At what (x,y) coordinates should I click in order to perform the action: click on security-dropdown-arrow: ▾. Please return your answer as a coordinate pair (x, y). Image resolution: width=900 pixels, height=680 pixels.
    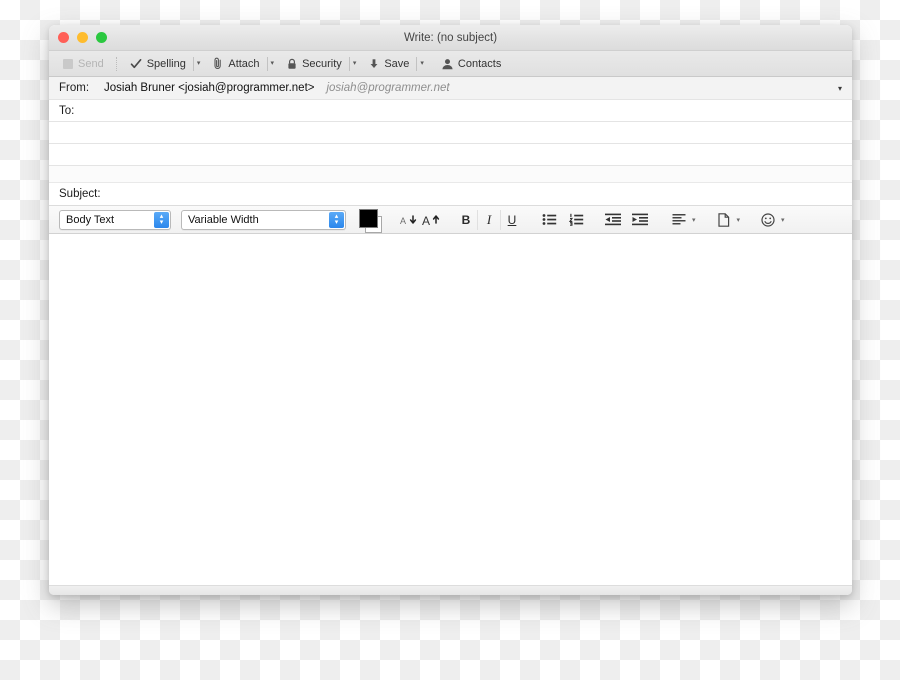
    Looking at the image, I should click on (355, 63).